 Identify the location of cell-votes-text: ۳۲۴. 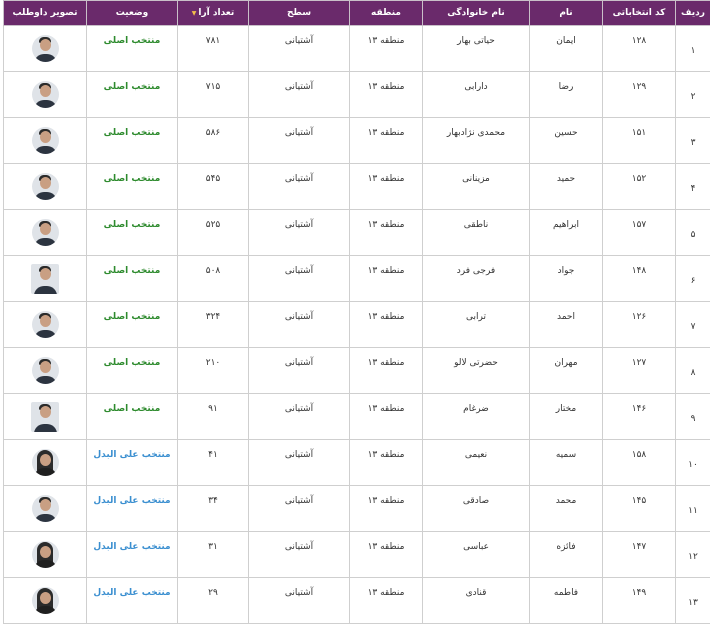
(213, 312).